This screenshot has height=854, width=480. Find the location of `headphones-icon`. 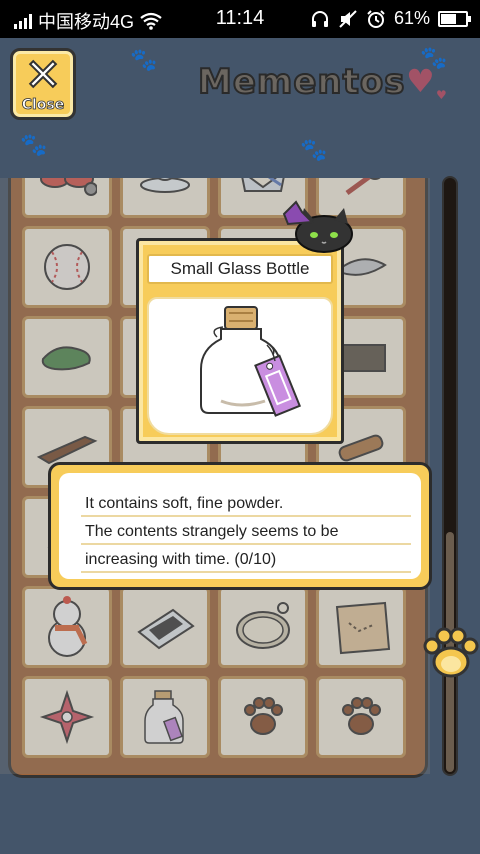

headphones-icon is located at coordinates (319, 18).